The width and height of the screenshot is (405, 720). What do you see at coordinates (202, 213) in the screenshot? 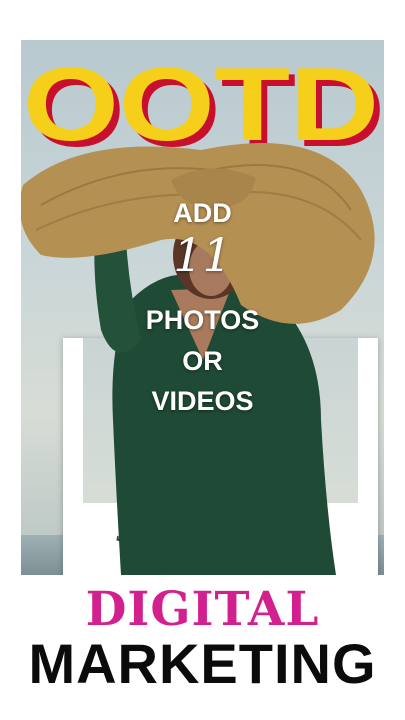
I see `overlay-add-text: ADD` at bounding box center [202, 213].